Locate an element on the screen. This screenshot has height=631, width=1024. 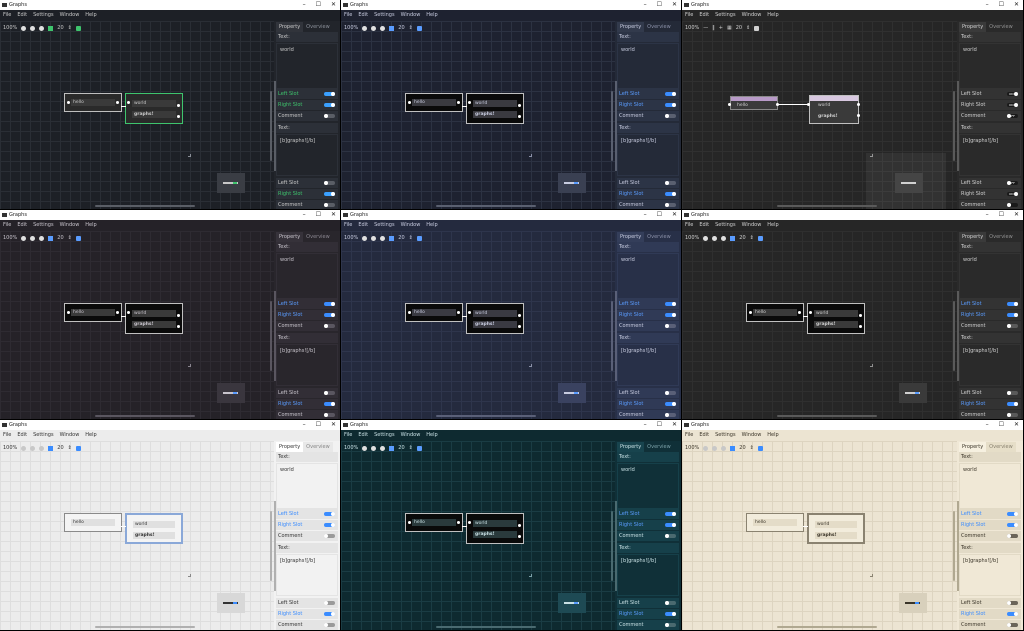
graph-canvas: 100% — ‖ + ▦ 20 ⇕ hello world graphs! is located at coordinates (819, 115).